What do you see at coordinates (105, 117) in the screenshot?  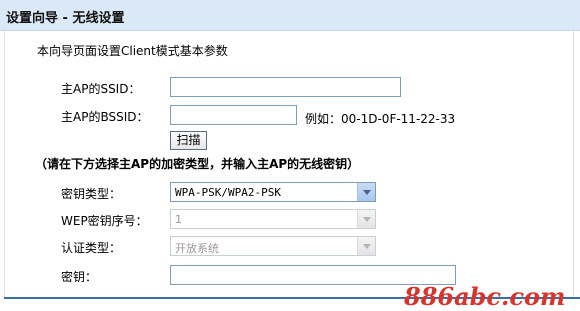 I see `bssid-label: 主AP的BSSID：` at bounding box center [105, 117].